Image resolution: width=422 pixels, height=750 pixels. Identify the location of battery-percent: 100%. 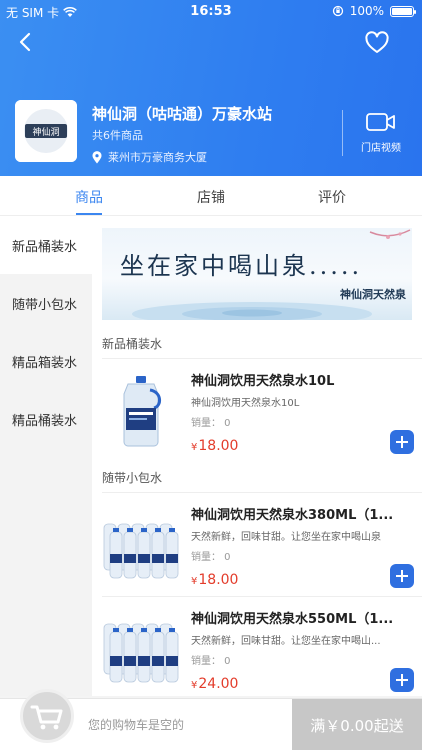
(366, 11).